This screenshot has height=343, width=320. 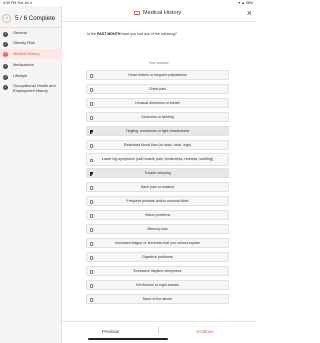 I want to click on answer-option: Unusual shortness of breath, so click(x=157, y=103).